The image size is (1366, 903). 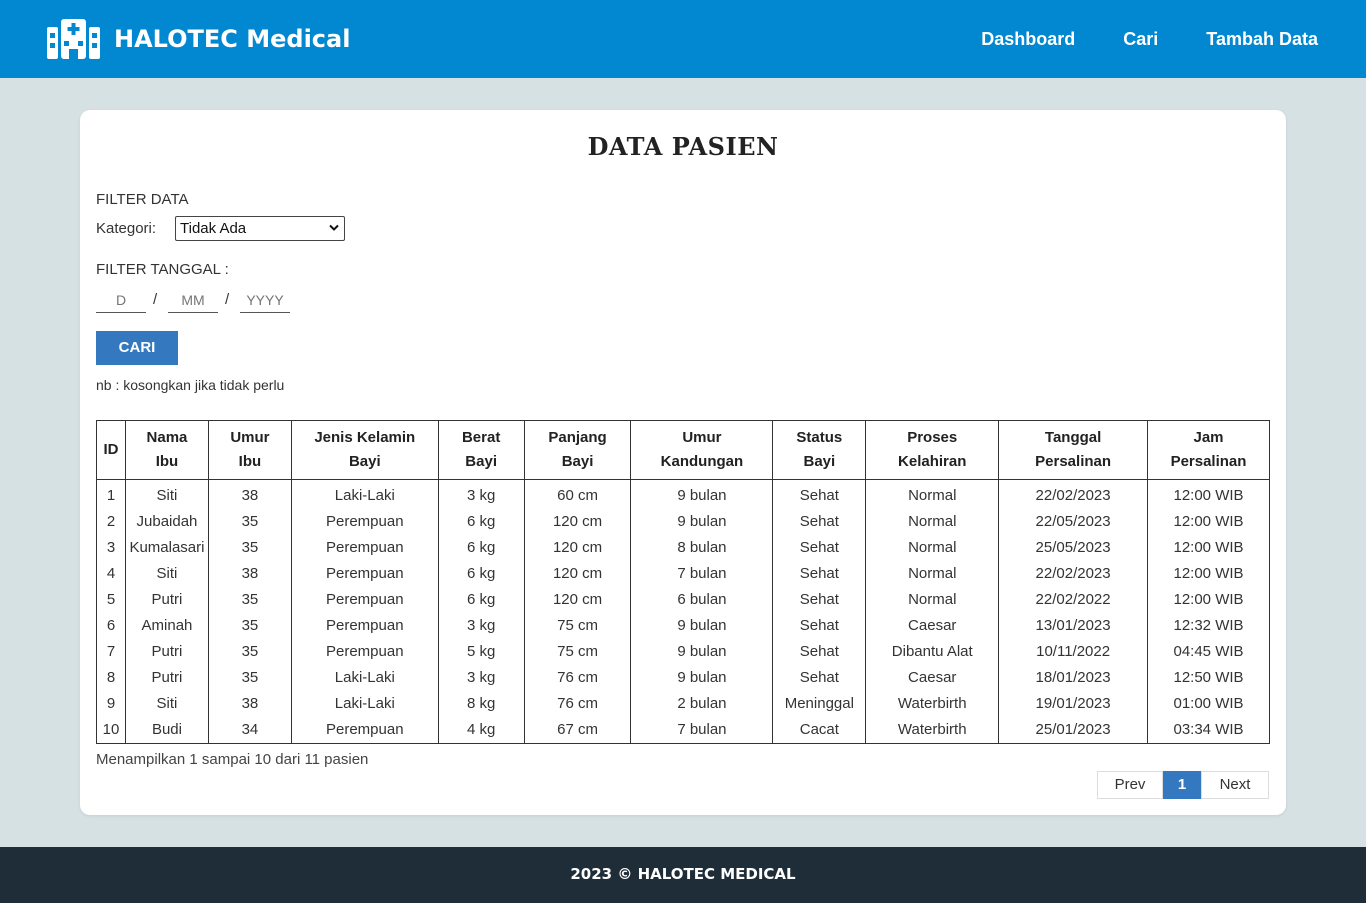 What do you see at coordinates (1140, 39) in the screenshot?
I see `nav-cari: Cari` at bounding box center [1140, 39].